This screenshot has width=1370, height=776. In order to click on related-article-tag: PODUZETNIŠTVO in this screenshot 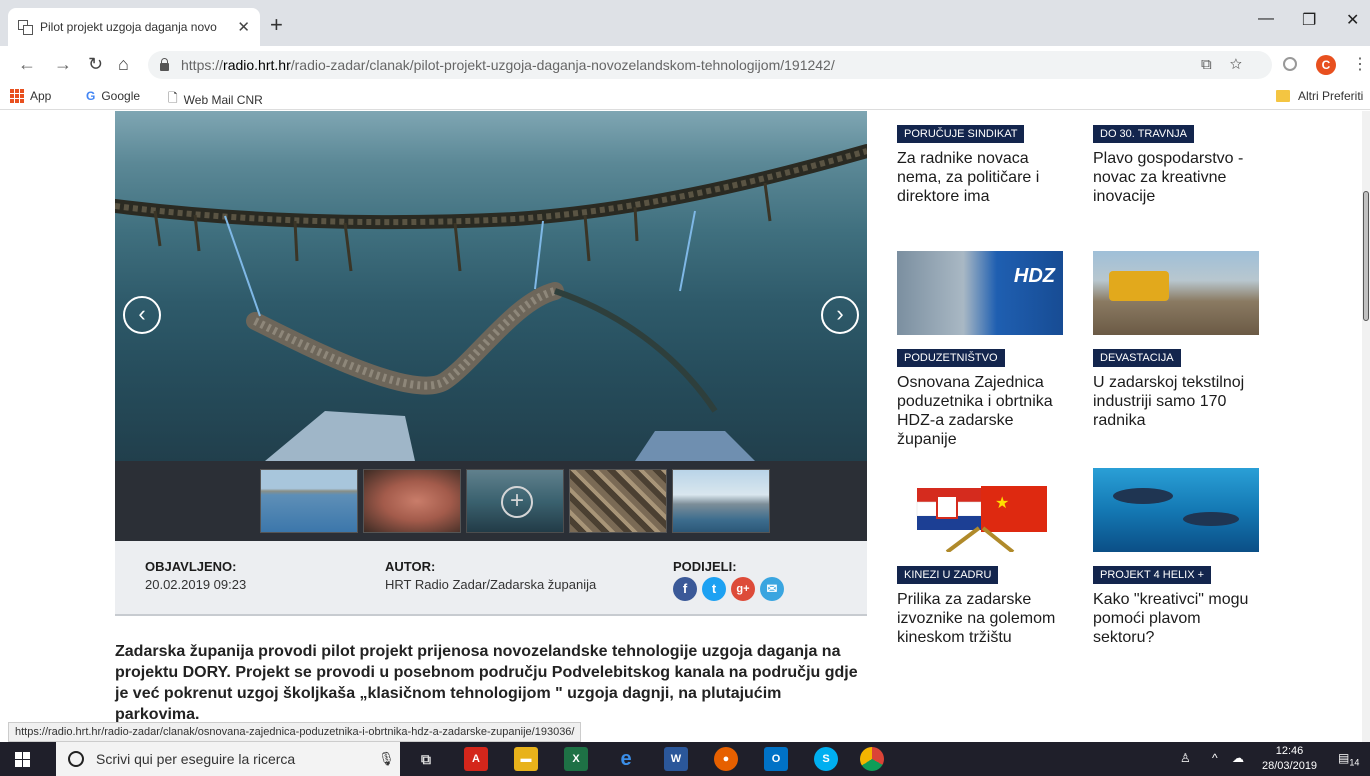, I will do `click(951, 358)`.